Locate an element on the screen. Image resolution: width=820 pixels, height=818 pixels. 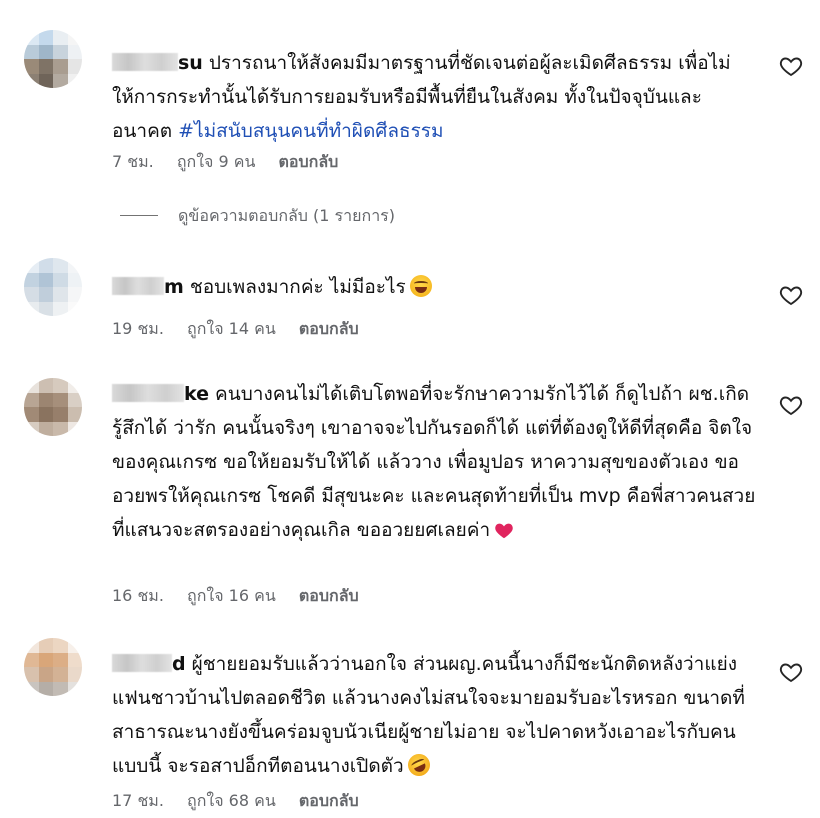
view-replies-button: ดูข้อความตอบกลับ (1 รายการ) is located at coordinates (257, 216).